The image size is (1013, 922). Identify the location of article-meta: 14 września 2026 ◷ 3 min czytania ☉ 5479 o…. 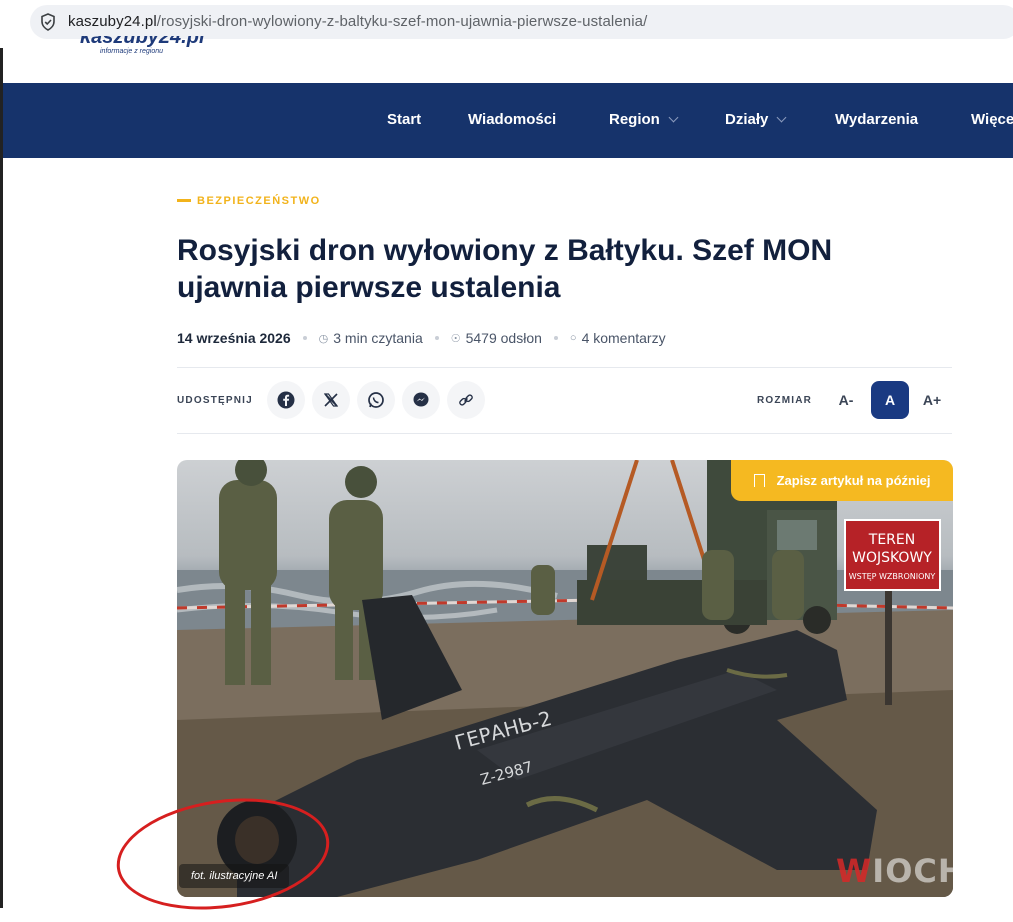
(421, 338).